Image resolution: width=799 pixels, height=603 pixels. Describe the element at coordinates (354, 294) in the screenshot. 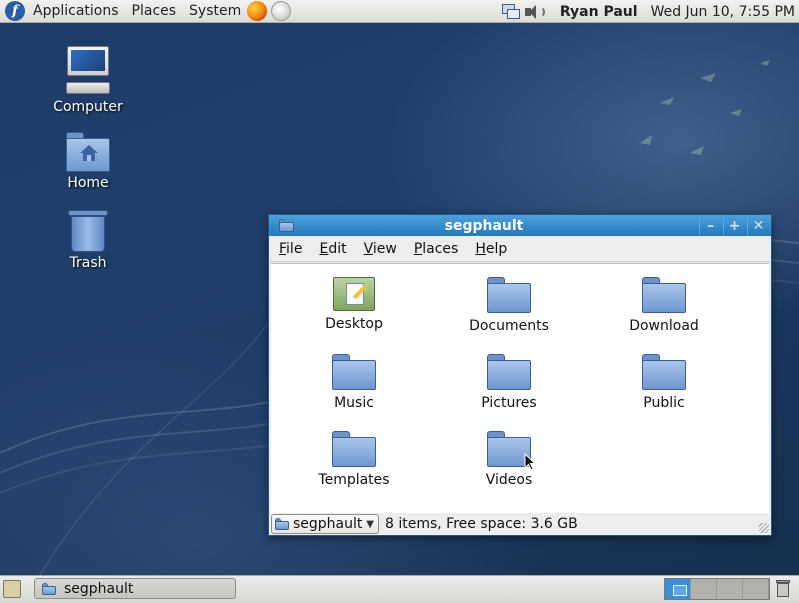

I see `desktop-folder-icon` at that location.